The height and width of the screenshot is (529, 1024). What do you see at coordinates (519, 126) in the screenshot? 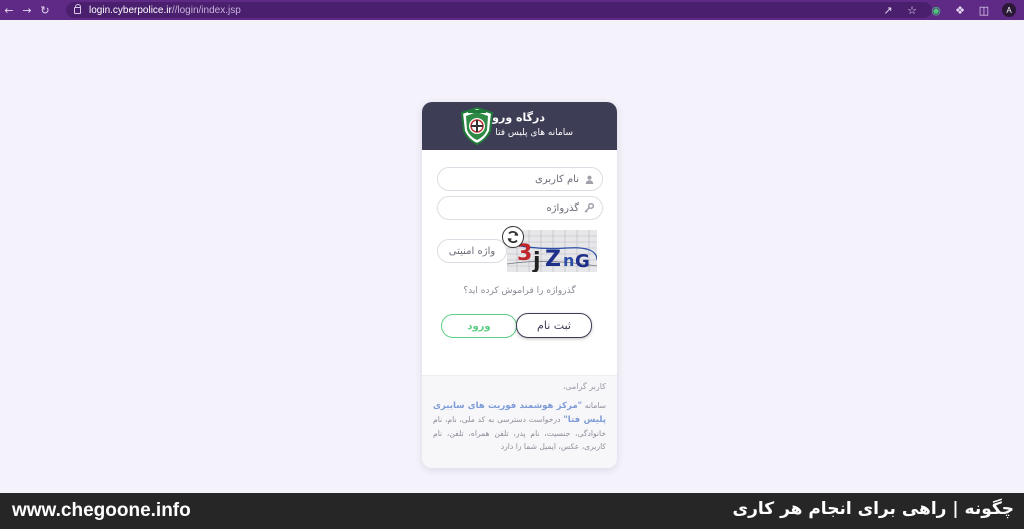
I see `card-header: درگاه ورود سامانه های پلیس فتا` at bounding box center [519, 126].